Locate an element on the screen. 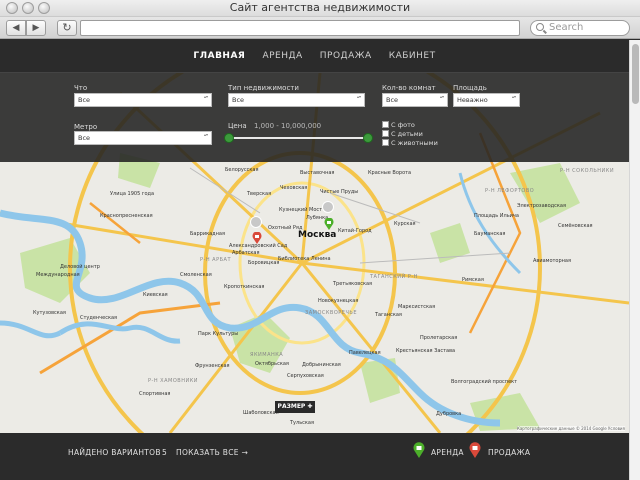  nav-cabinet: КАБИНЕТ is located at coordinates (412, 56).